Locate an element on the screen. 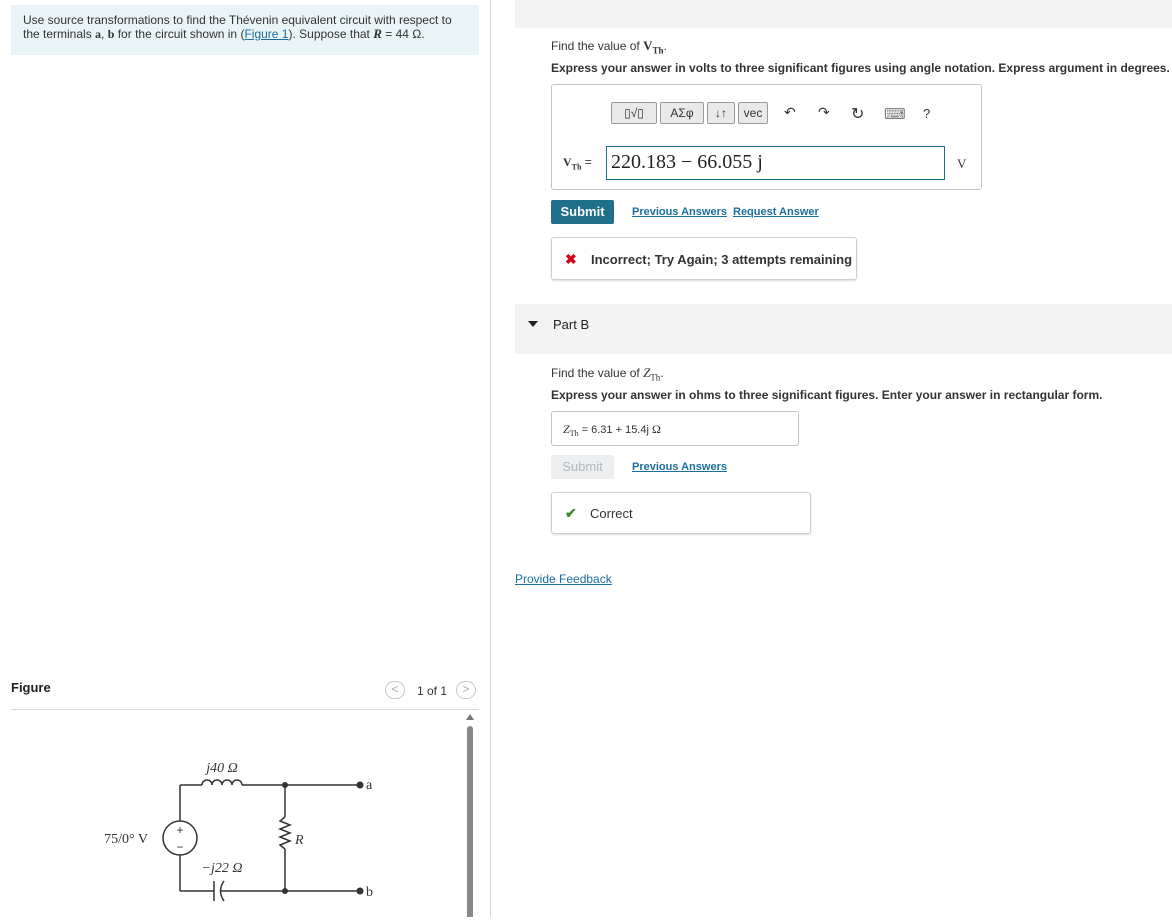  next-figure-button: > is located at coordinates (466, 690).